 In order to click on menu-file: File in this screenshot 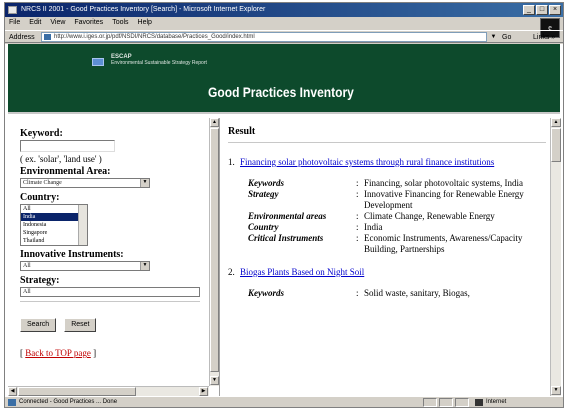, I will do `click(14, 23)`.